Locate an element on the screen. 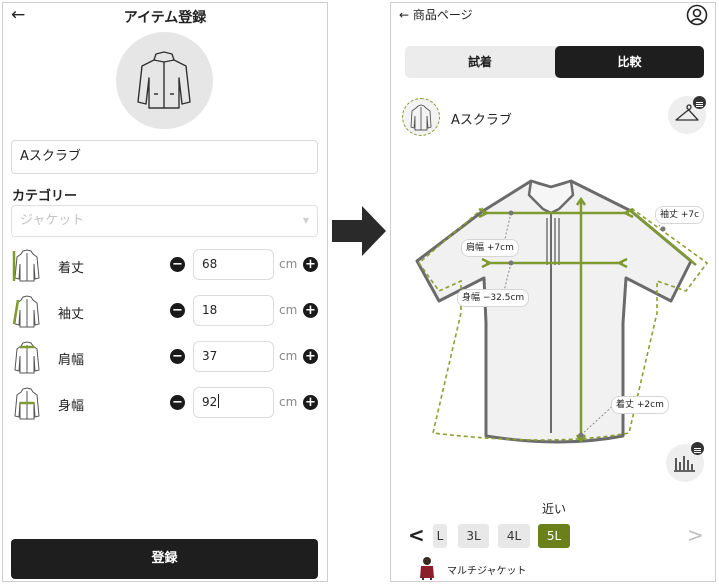  jacket-shoulder-icon is located at coordinates (27, 357).